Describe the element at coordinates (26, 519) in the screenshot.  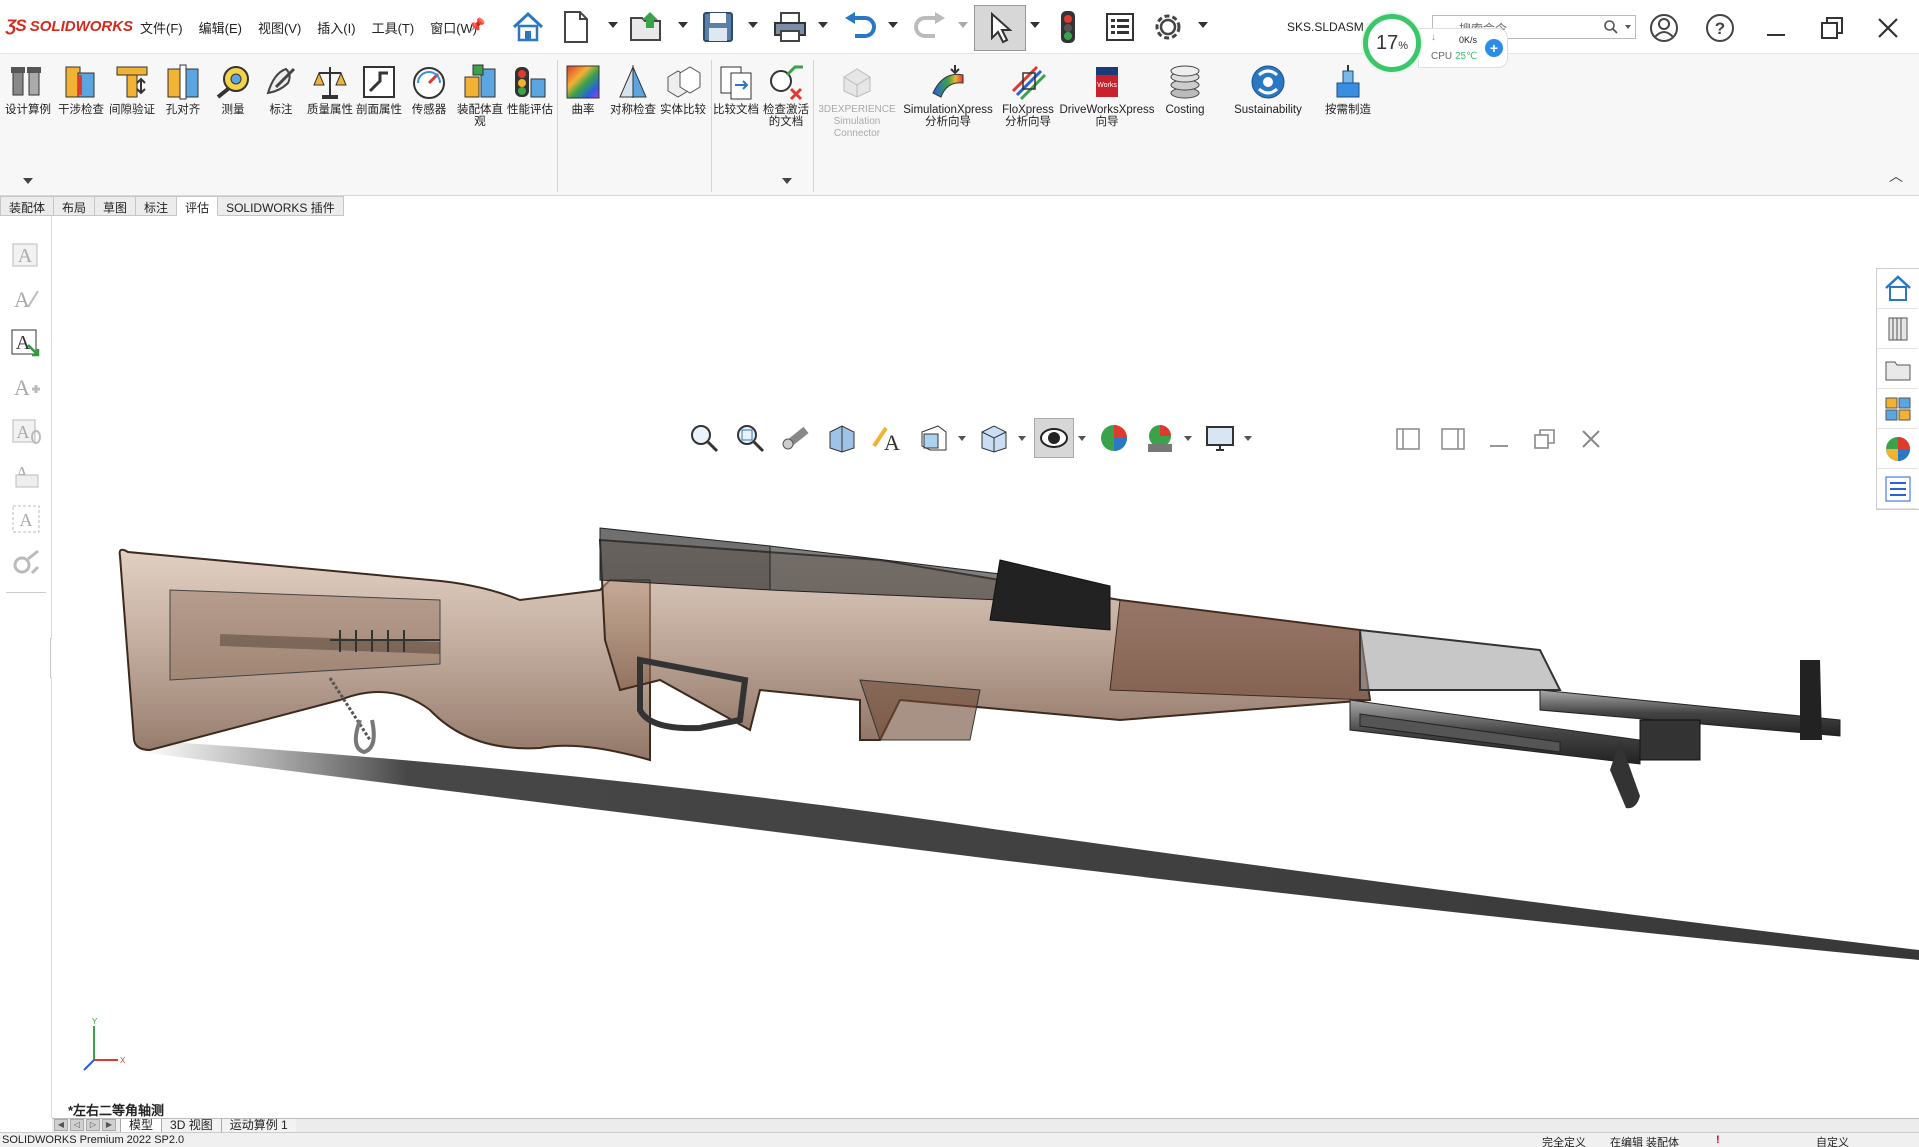
I see `annotation-frame-tool: A` at that location.